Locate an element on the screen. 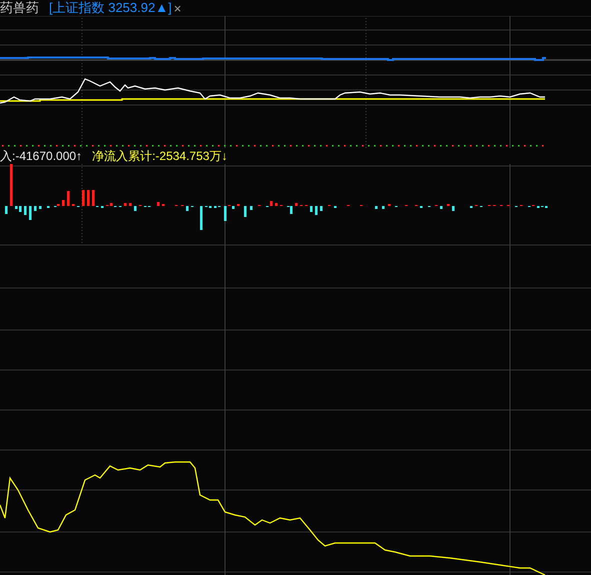 The height and width of the screenshot is (575, 591). index-quote: [上证指数 3253.92▲] is located at coordinates (110, 8).